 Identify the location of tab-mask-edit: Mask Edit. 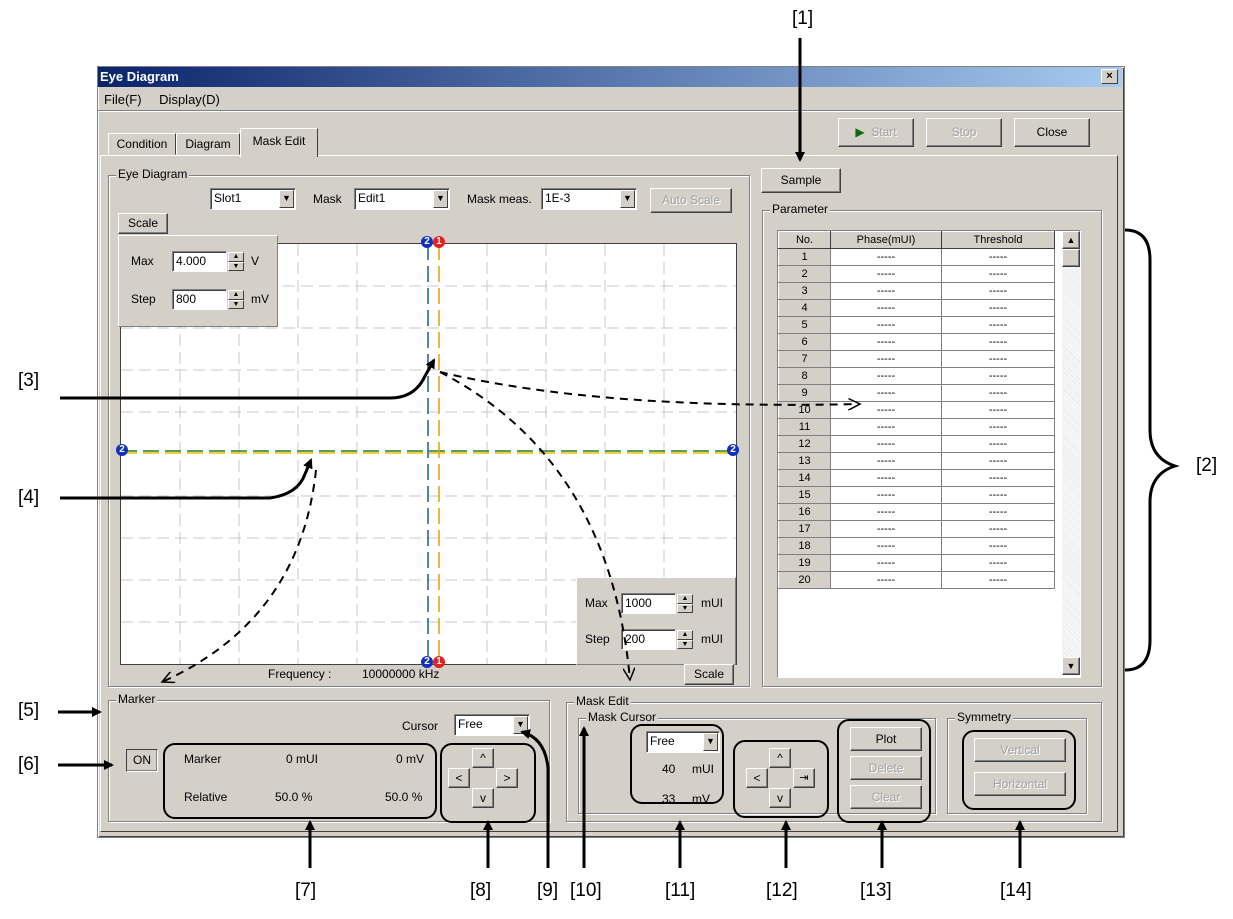
(279, 142).